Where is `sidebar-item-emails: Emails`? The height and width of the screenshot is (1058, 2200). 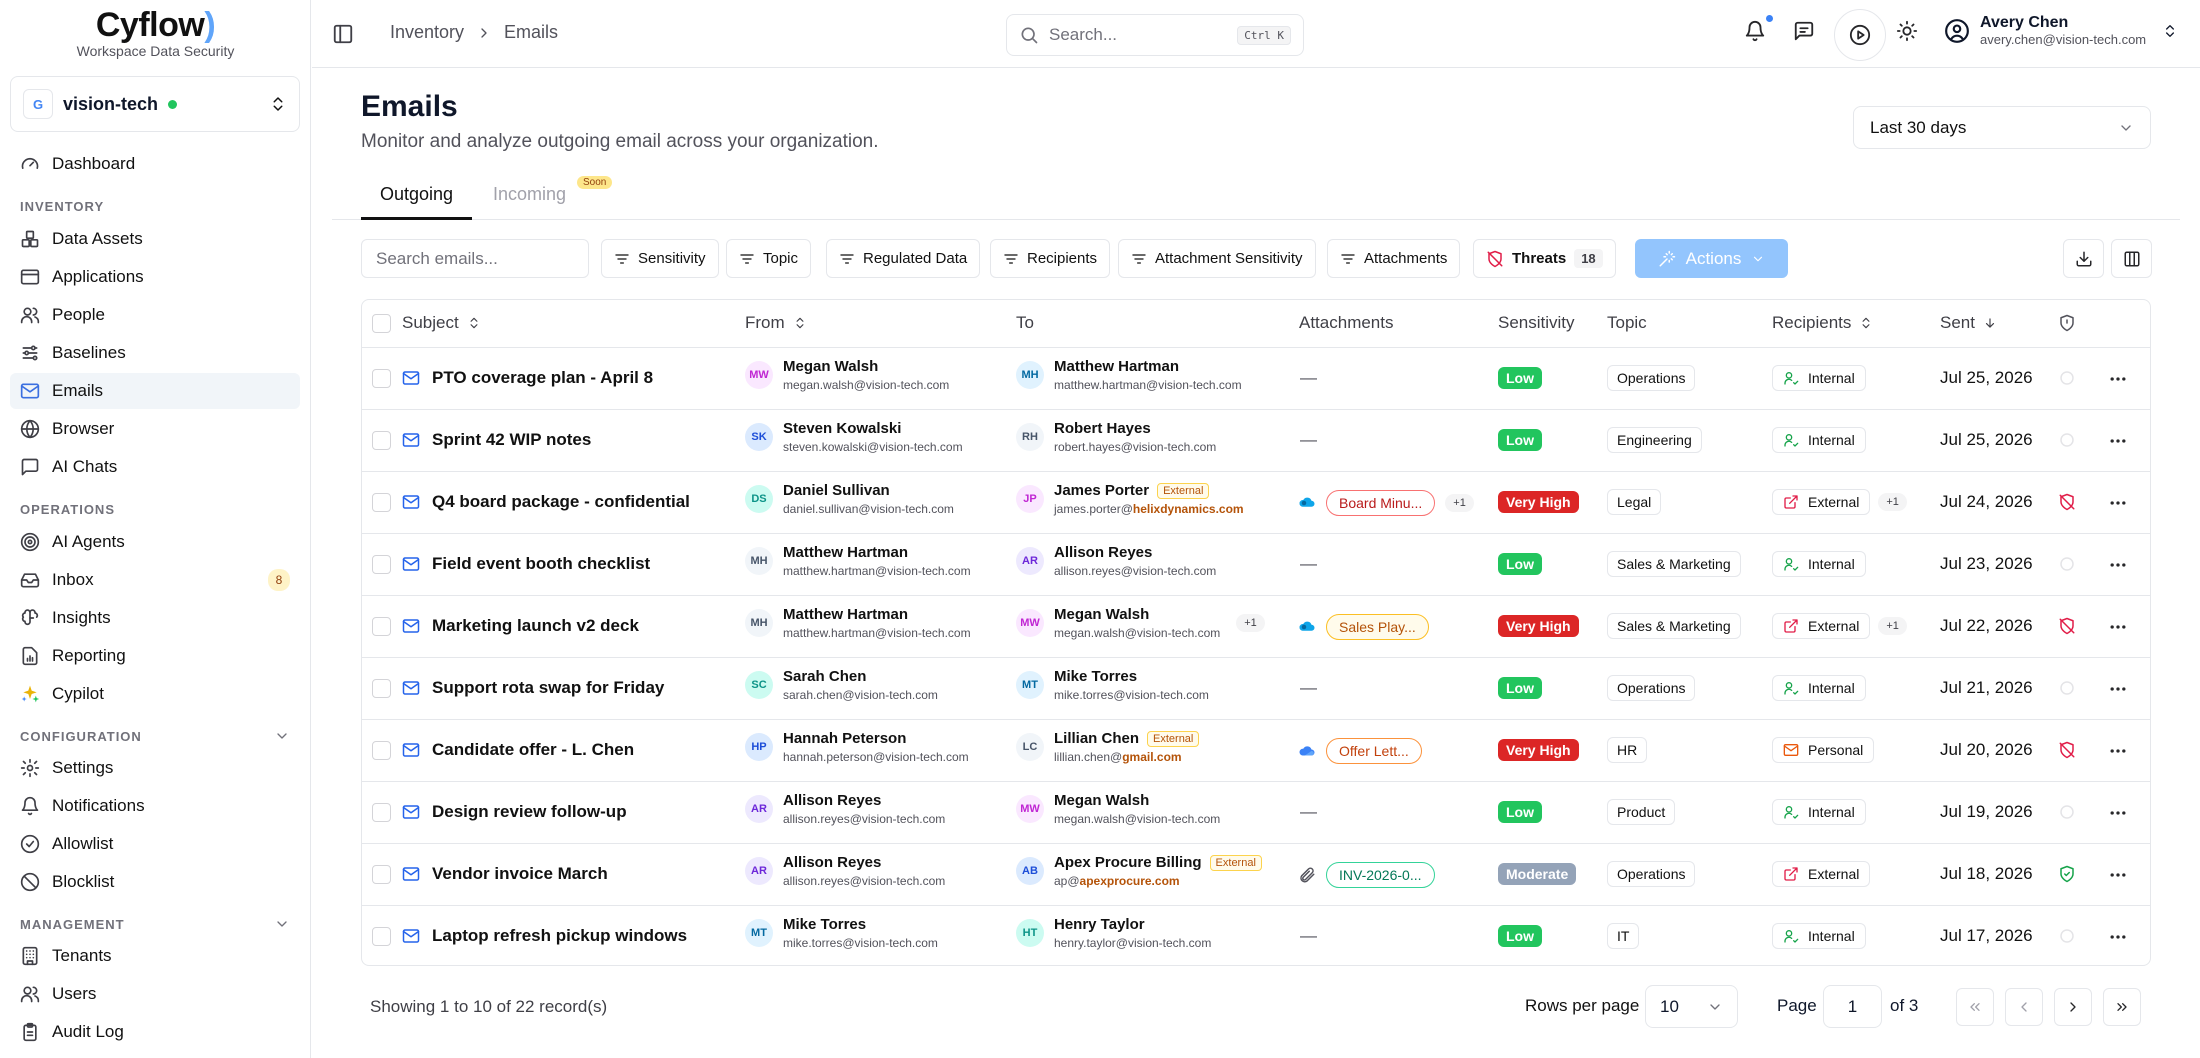
sidebar-item-emails: Emails is located at coordinates (155, 391).